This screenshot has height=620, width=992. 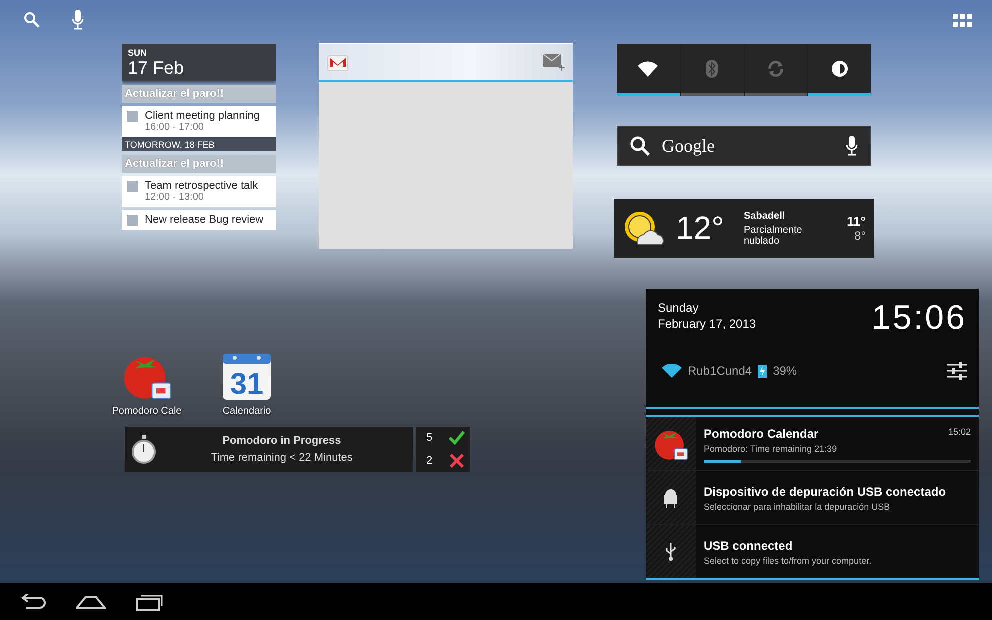 I want to click on timer-widget: Pomodoro in Progress Time remaining < 22 Minutes, so click(x=269, y=449).